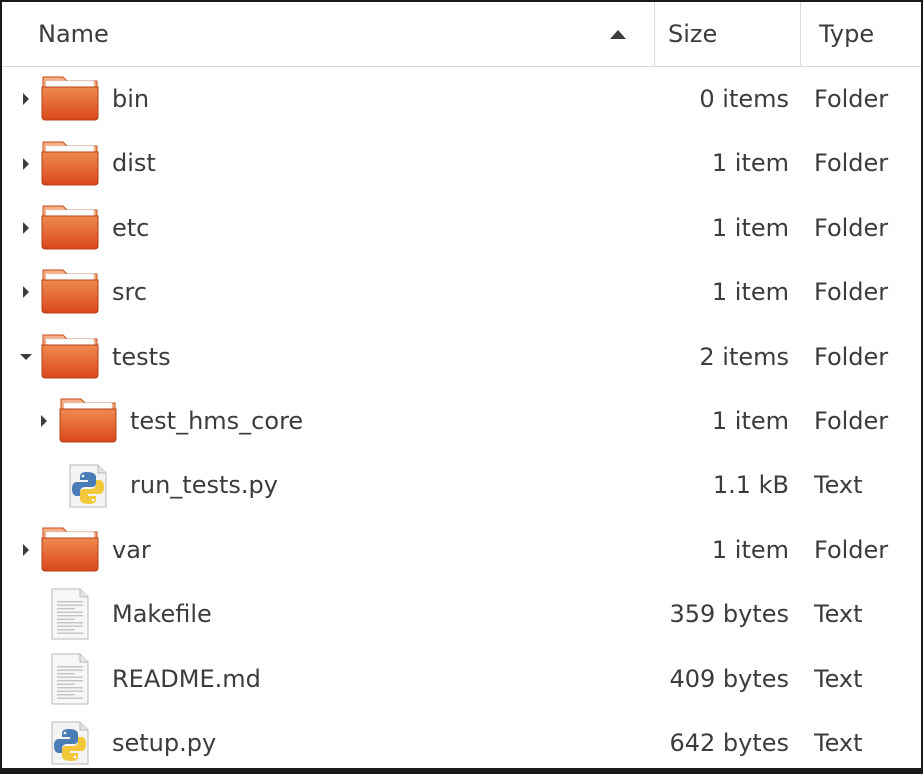  What do you see at coordinates (217, 420) in the screenshot?
I see `file-name: test_hms_core` at bounding box center [217, 420].